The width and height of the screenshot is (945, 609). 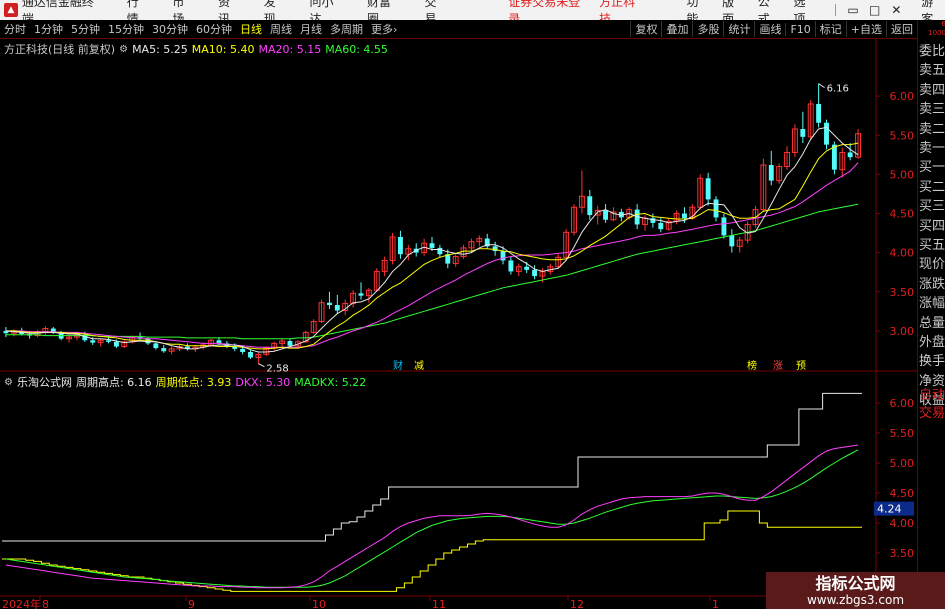 What do you see at coordinates (21, 603) in the screenshot?
I see `time-axis-label: 2024年` at bounding box center [21, 603].